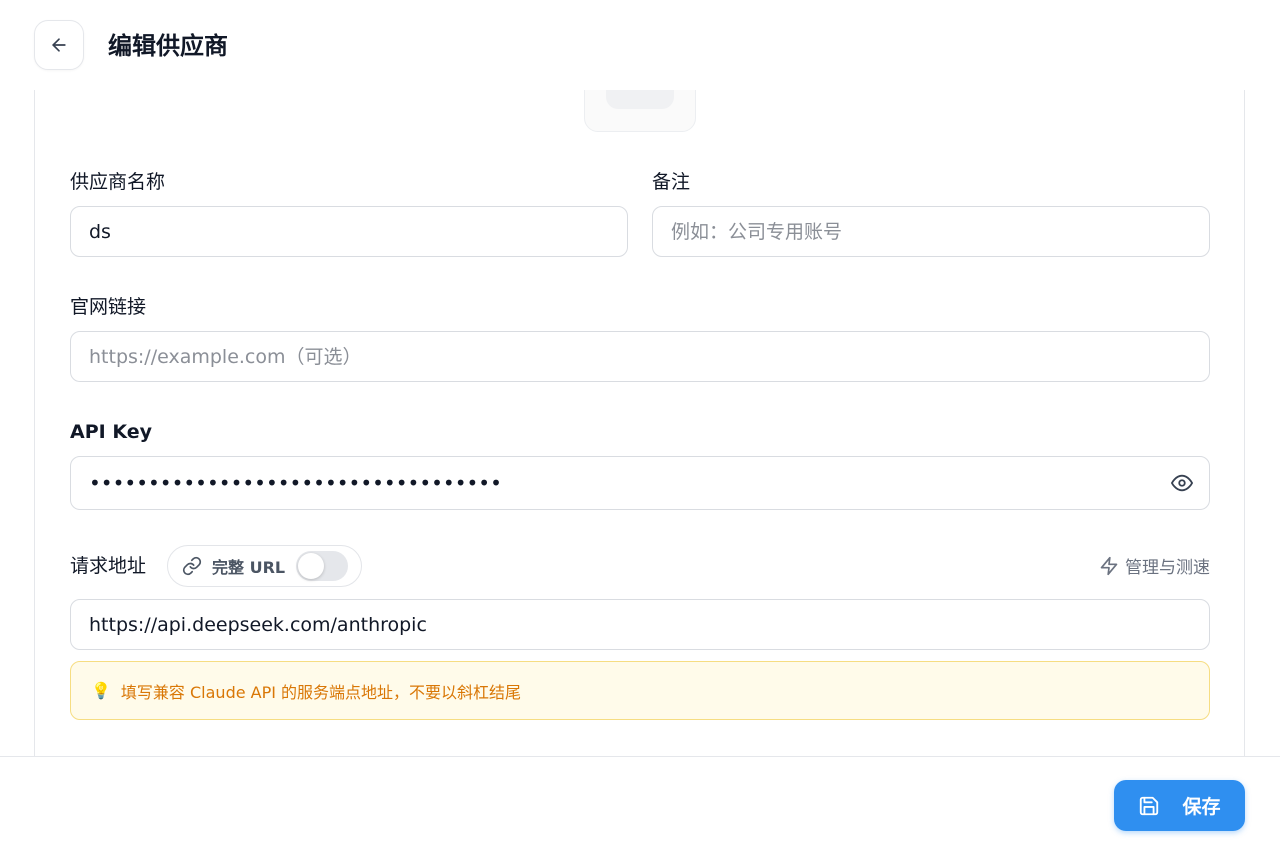 The image size is (1280, 853). I want to click on link-icon, so click(192, 566).